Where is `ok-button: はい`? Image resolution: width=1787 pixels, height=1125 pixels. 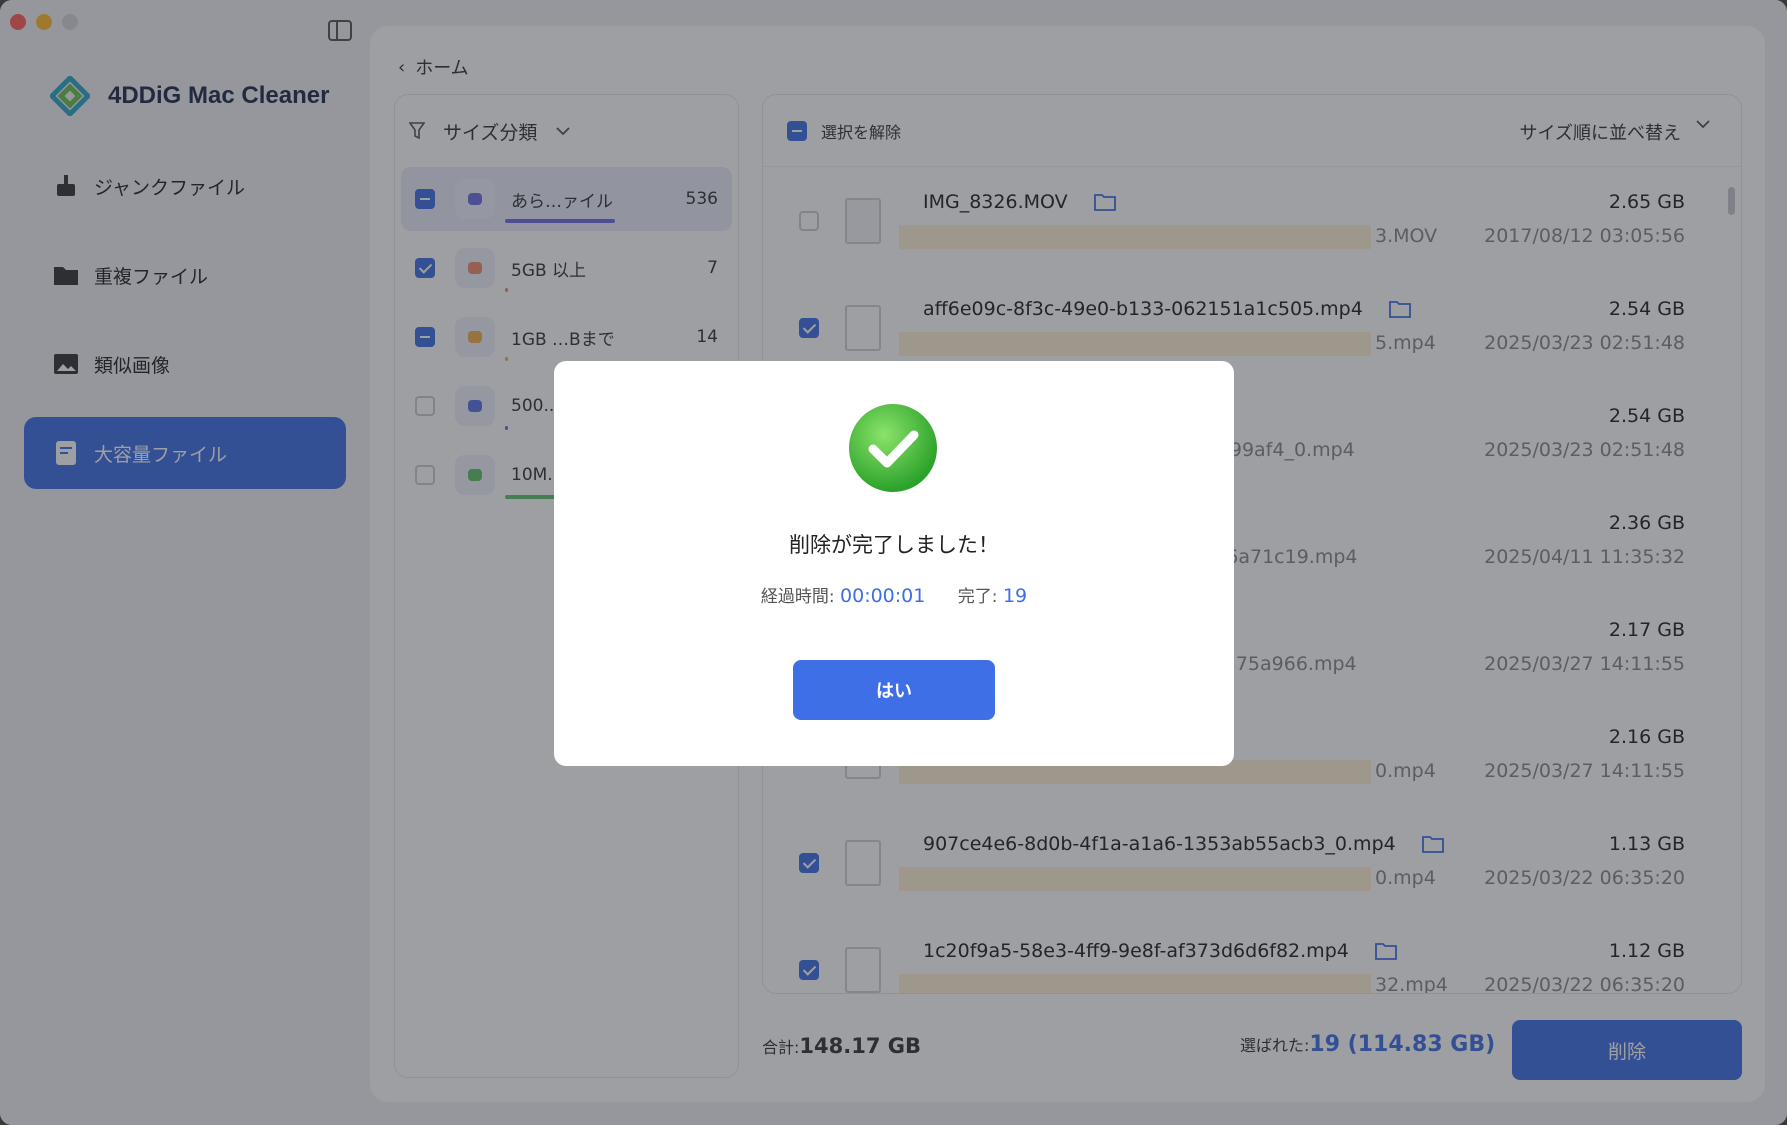 ok-button: はい is located at coordinates (894, 690).